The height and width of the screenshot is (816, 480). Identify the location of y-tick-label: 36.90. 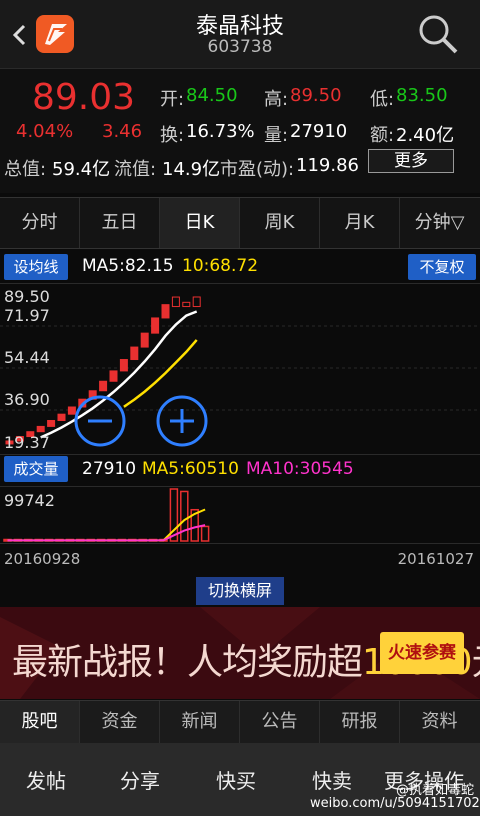
(27, 399).